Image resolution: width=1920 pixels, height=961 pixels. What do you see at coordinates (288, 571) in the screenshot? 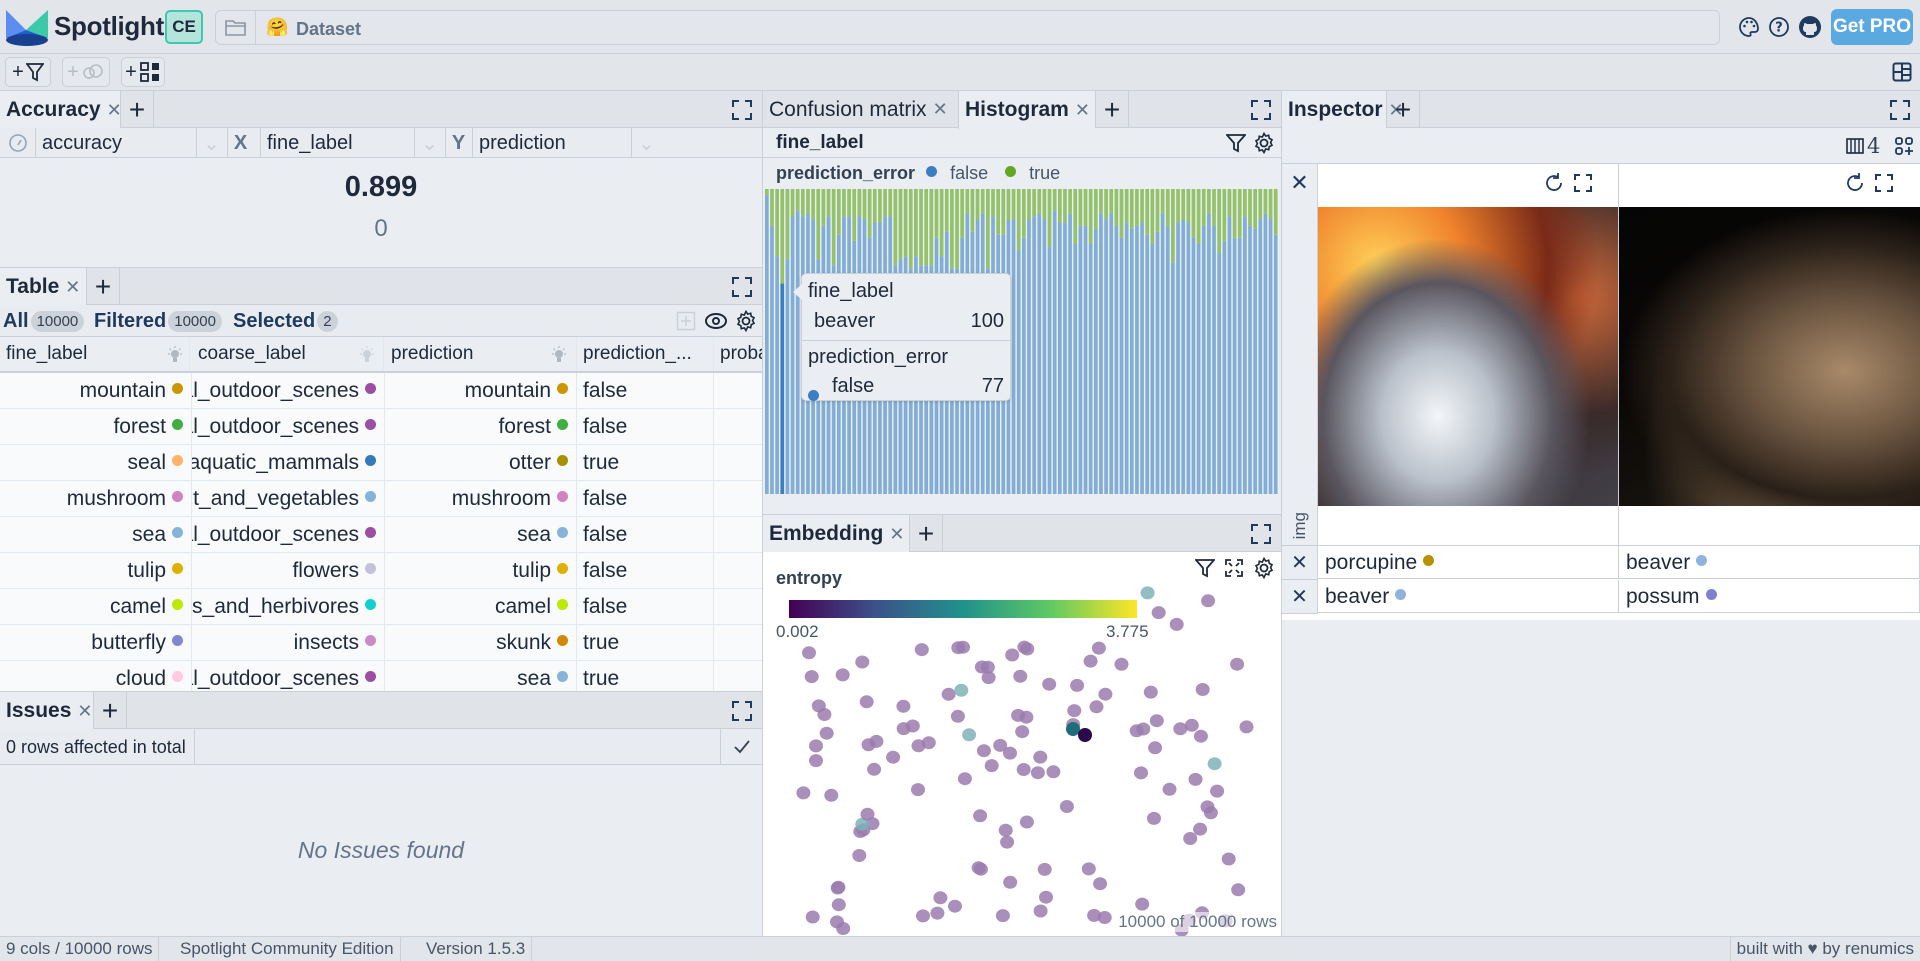
I see `table-cell: flowers` at bounding box center [288, 571].